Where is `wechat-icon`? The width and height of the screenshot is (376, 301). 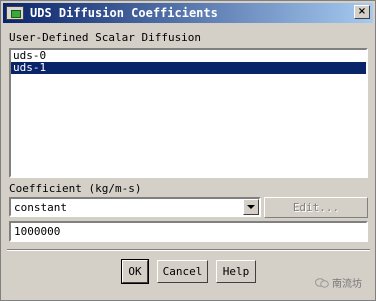
wechat-icon is located at coordinates (322, 282).